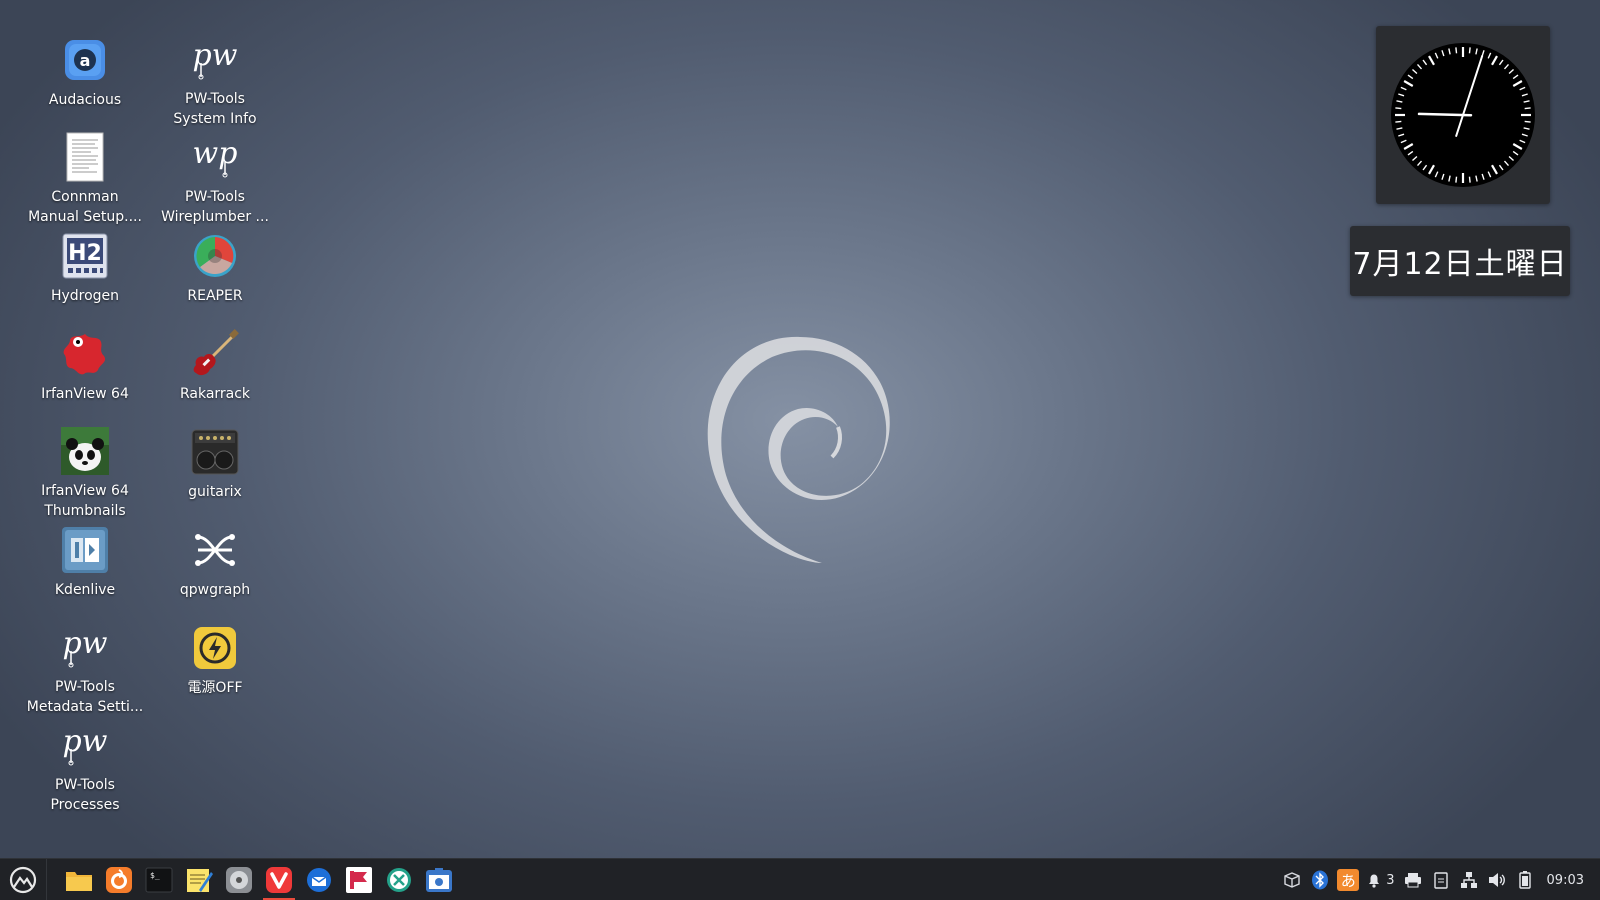 The image size is (1600, 900). I want to click on launcher-text-editor, so click(199, 879).